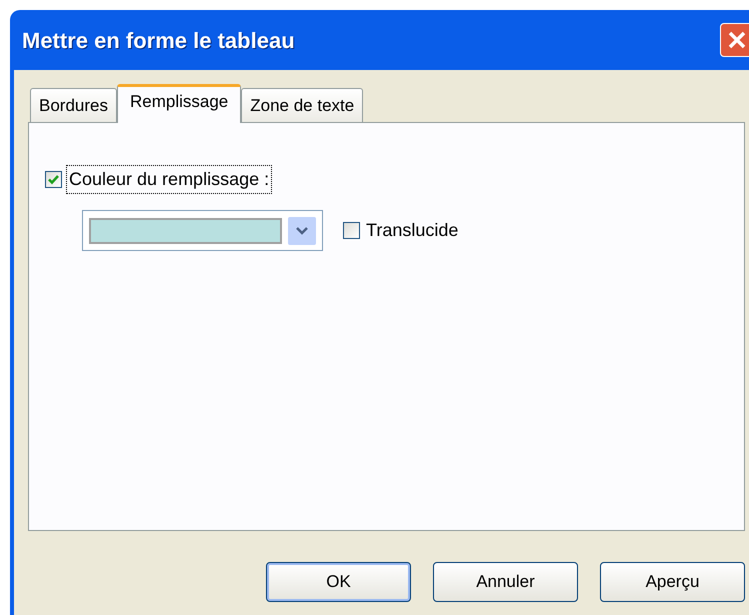  Describe the element at coordinates (158, 40) in the screenshot. I see `window-title: Mettre en forme le tableau` at that location.